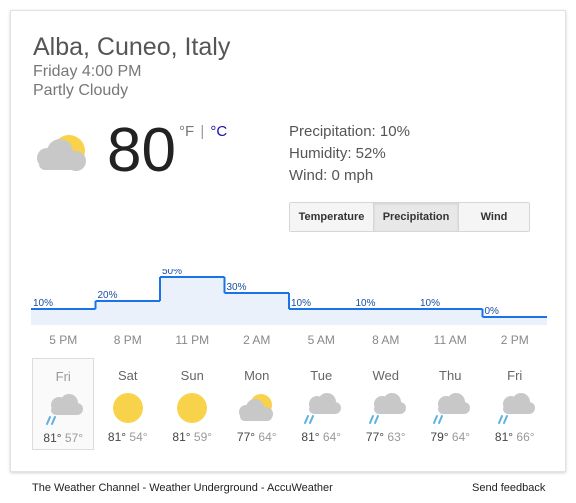 This screenshot has height=503, width=576. I want to click on unit-switcher: °F | °C, so click(203, 131).